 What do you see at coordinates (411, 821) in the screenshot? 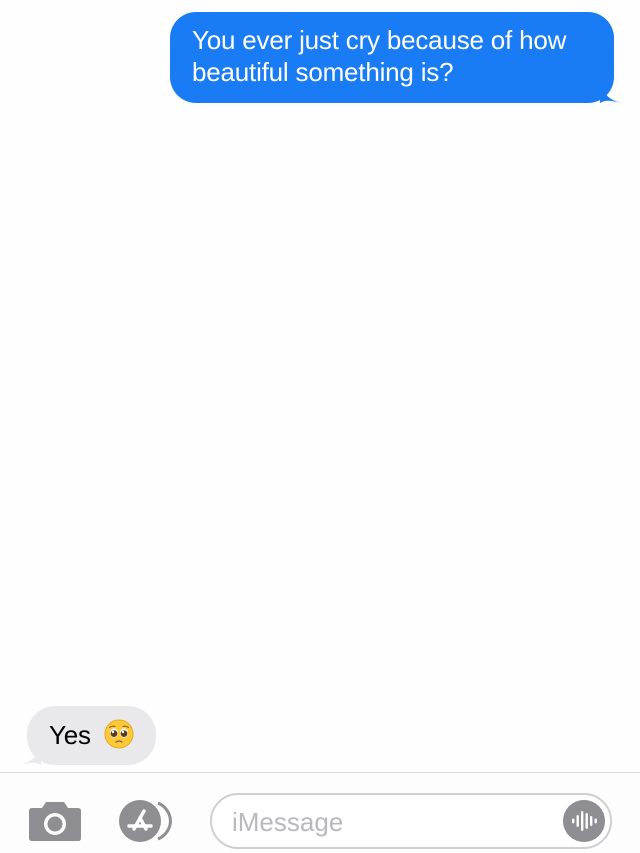
I see `message-input: iMessage` at bounding box center [411, 821].